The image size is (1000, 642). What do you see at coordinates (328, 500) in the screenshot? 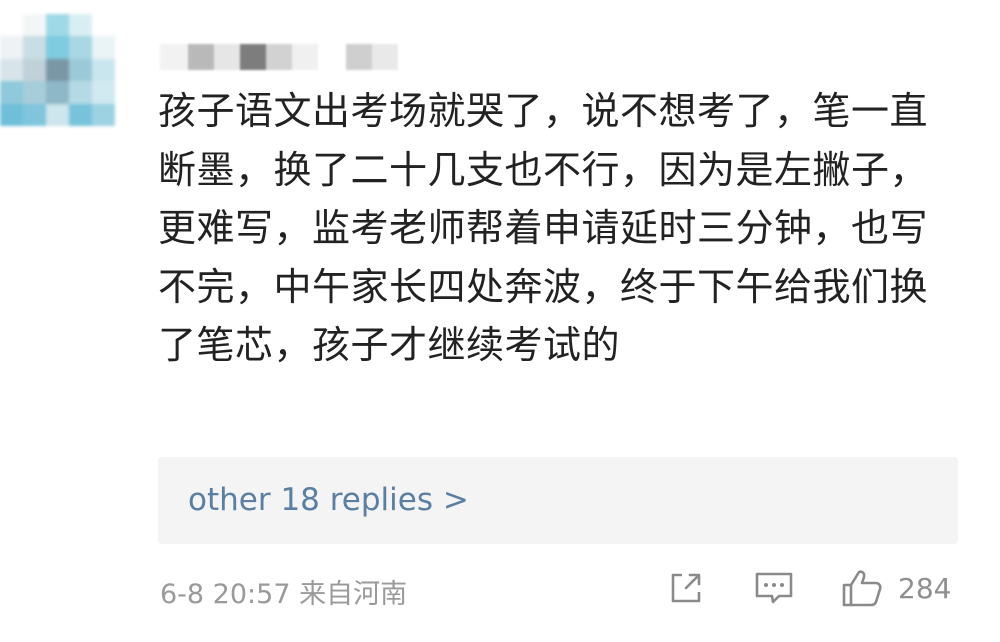
I see `more-replies-link: other 18 replies >` at bounding box center [328, 500].